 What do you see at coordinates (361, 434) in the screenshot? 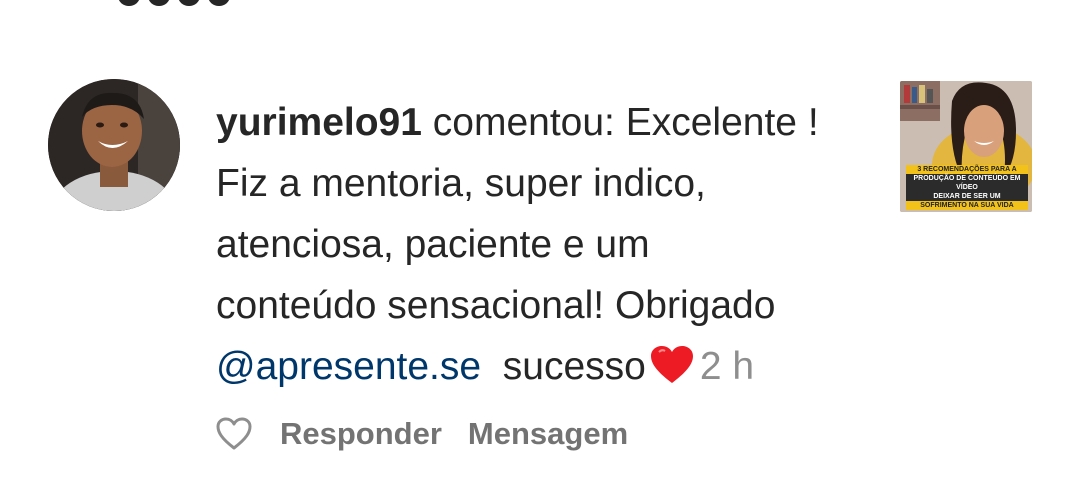
I see `reply-button: Responder` at bounding box center [361, 434].